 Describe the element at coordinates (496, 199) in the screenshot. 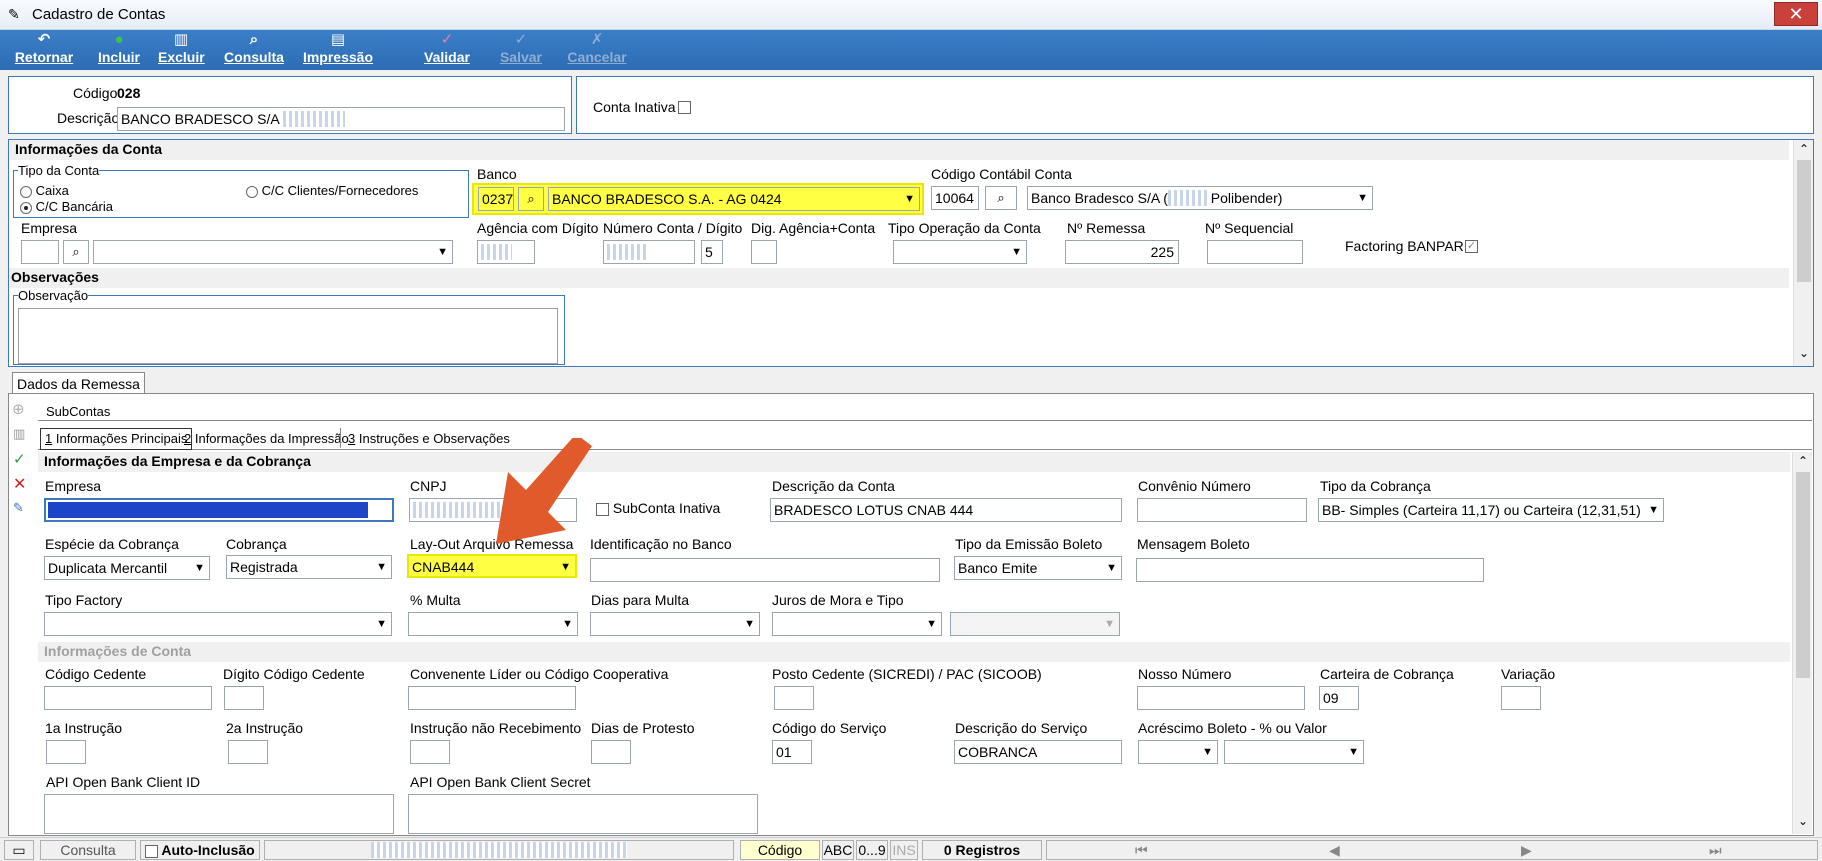

I see `banco-code-input: 0237` at that location.